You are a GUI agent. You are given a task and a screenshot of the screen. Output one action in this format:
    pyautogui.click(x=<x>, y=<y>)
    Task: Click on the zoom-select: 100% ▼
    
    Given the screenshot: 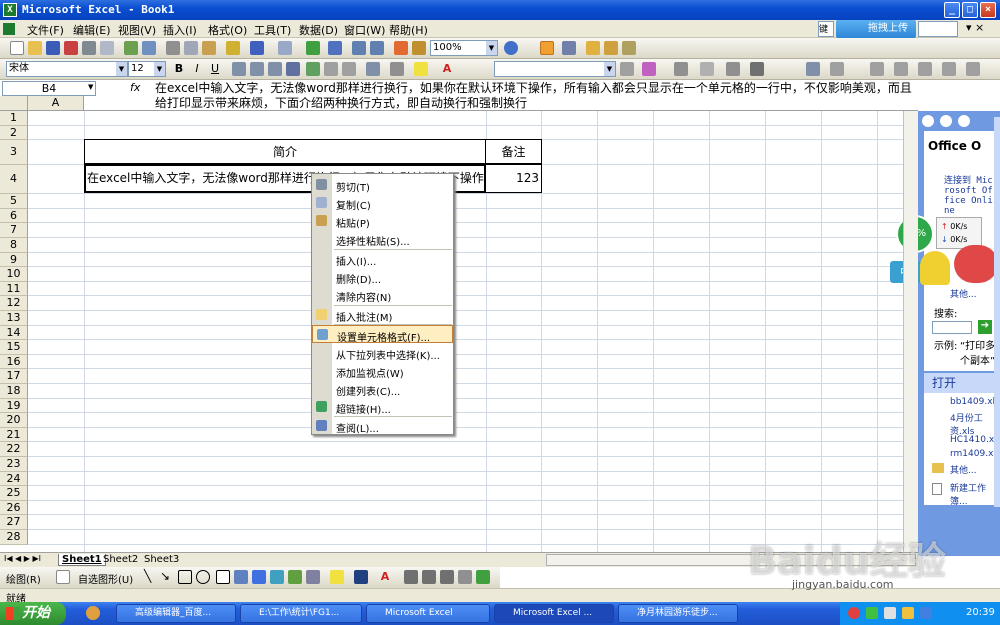 What is the action you would take?
    pyautogui.click(x=464, y=48)
    